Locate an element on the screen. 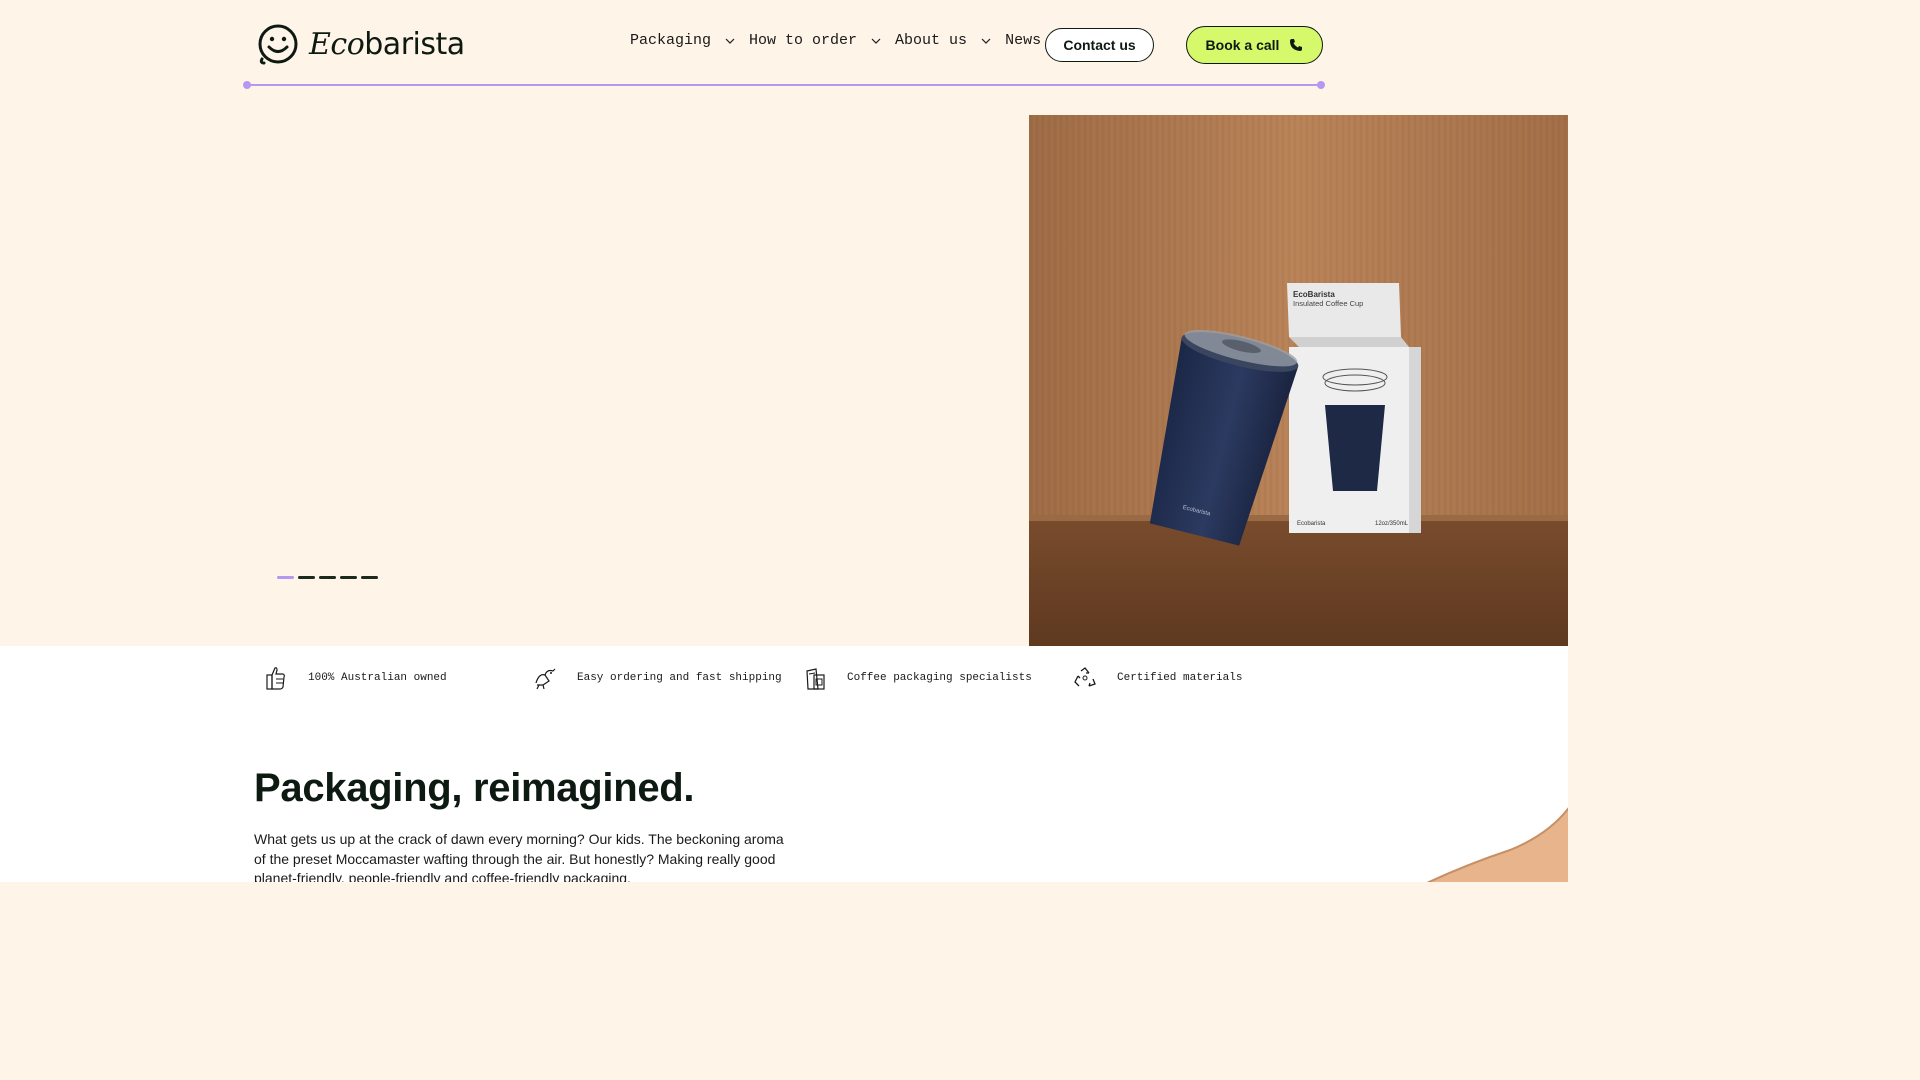  feature-australian-owned: 100% Australian owned is located at coordinates (355, 678).